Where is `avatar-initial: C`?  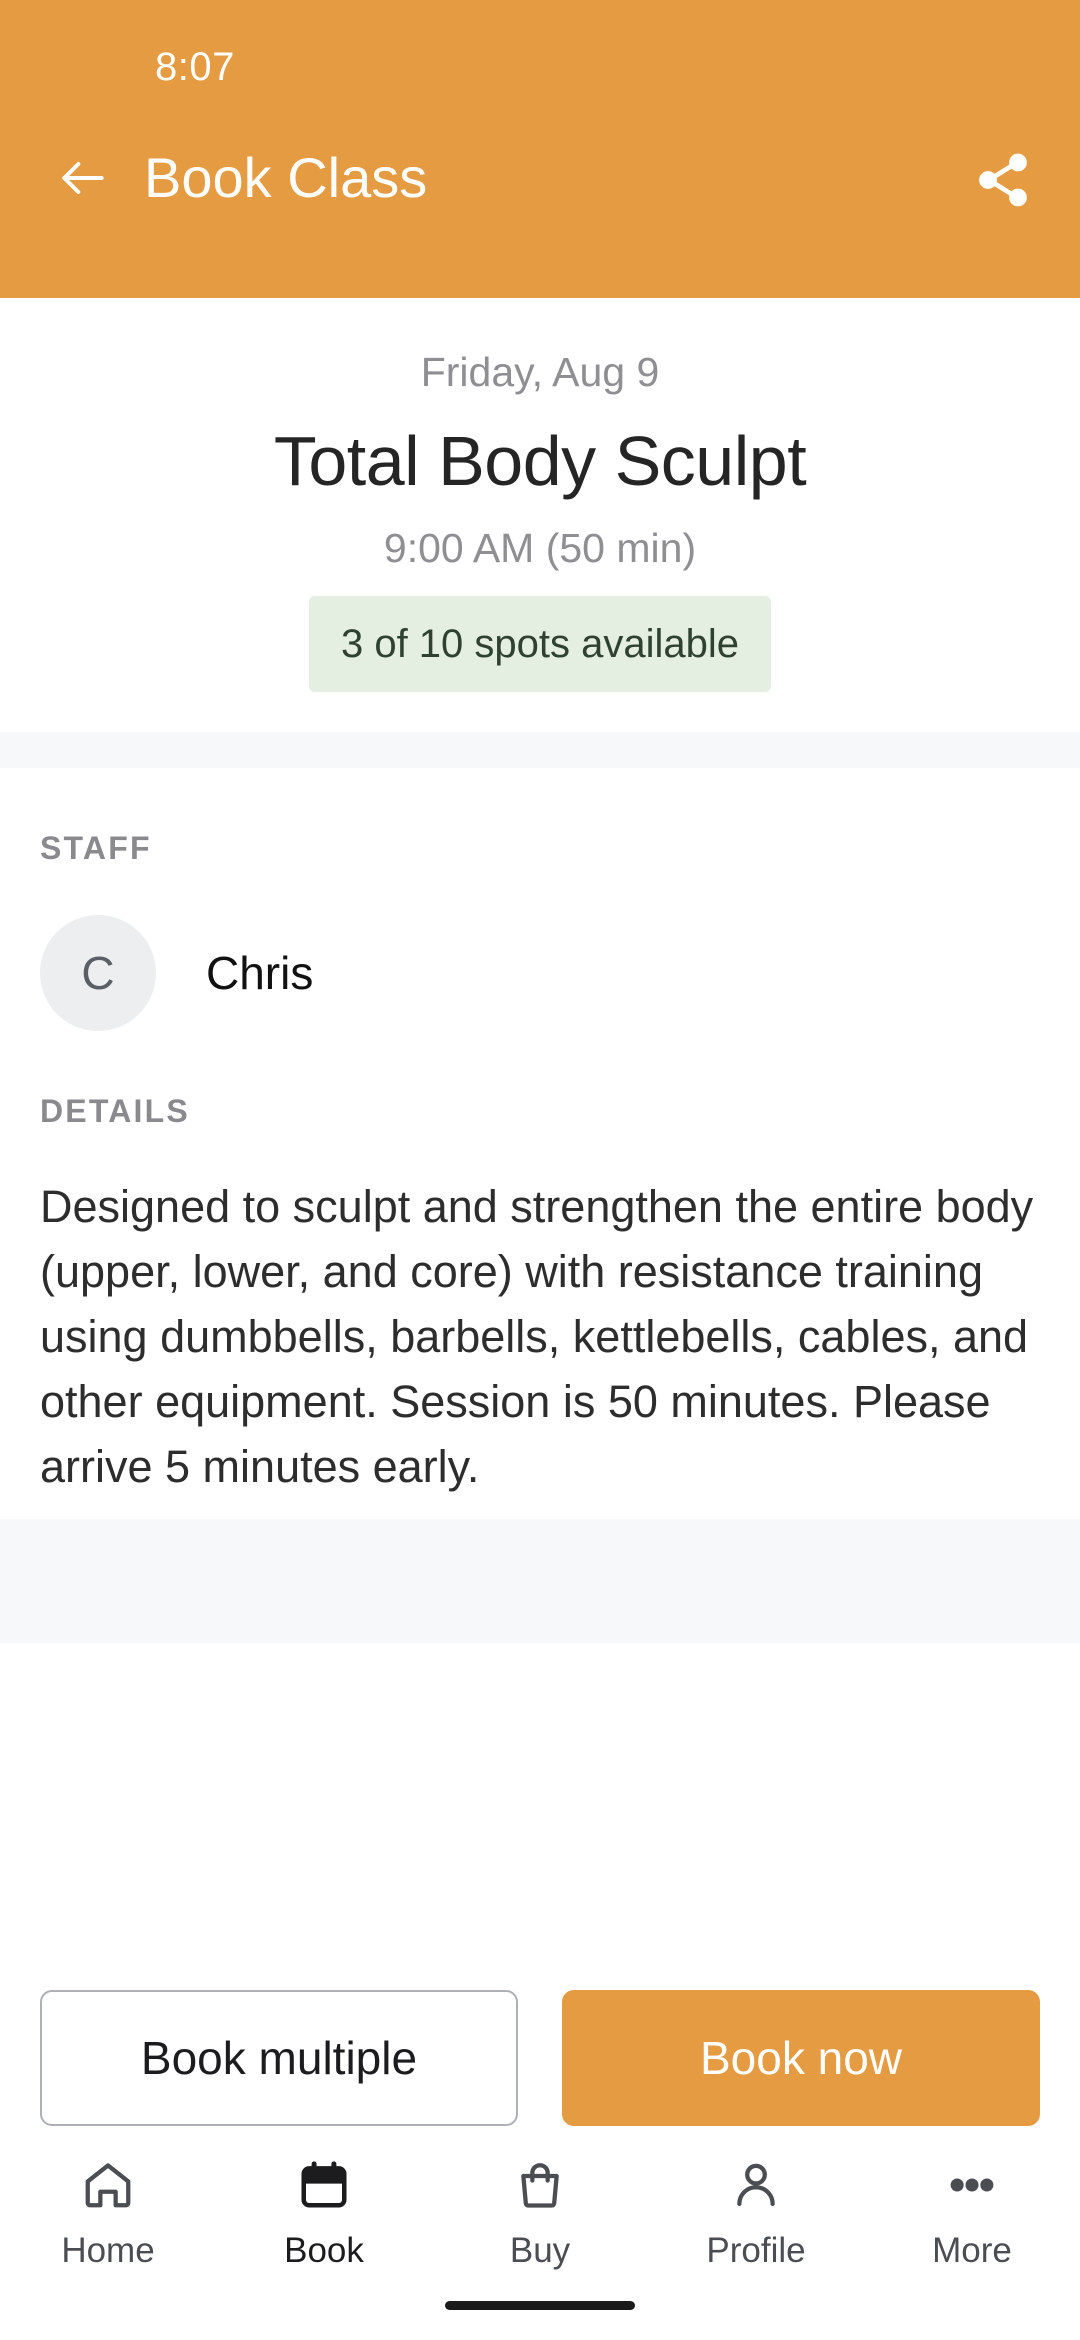
avatar-initial: C is located at coordinates (98, 973).